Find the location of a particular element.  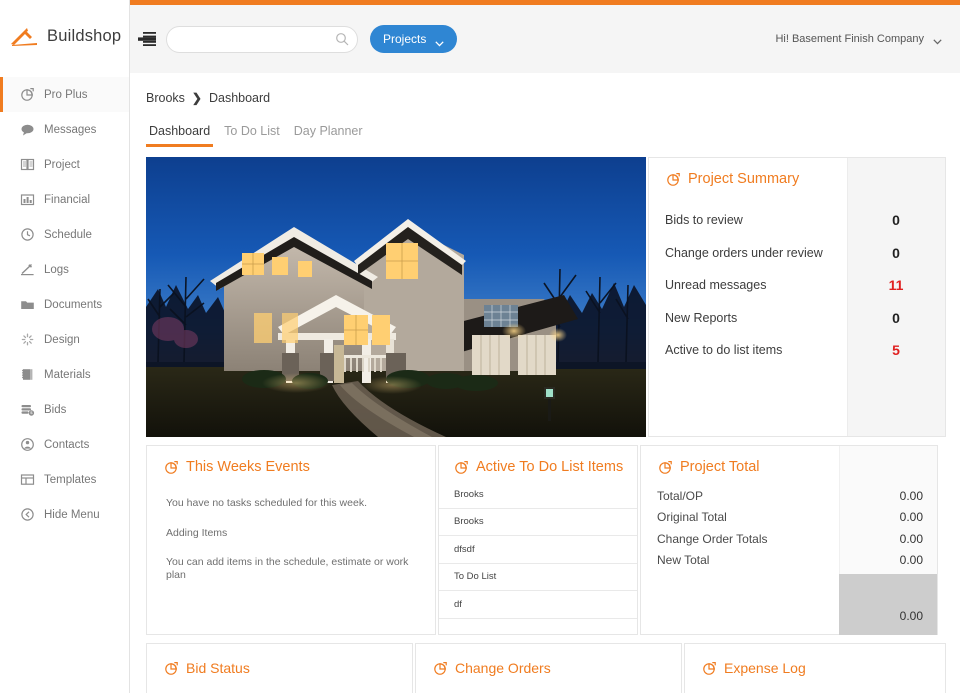

total-row-label: Original Total is located at coordinates (692, 517).